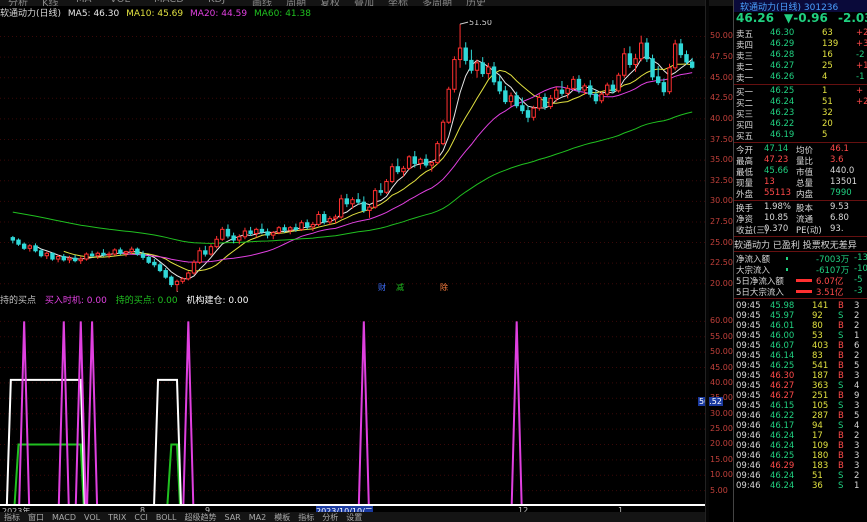 This screenshot has height=522, width=867. Describe the element at coordinates (83, 2) in the screenshot. I see `menu-item: MA` at that location.